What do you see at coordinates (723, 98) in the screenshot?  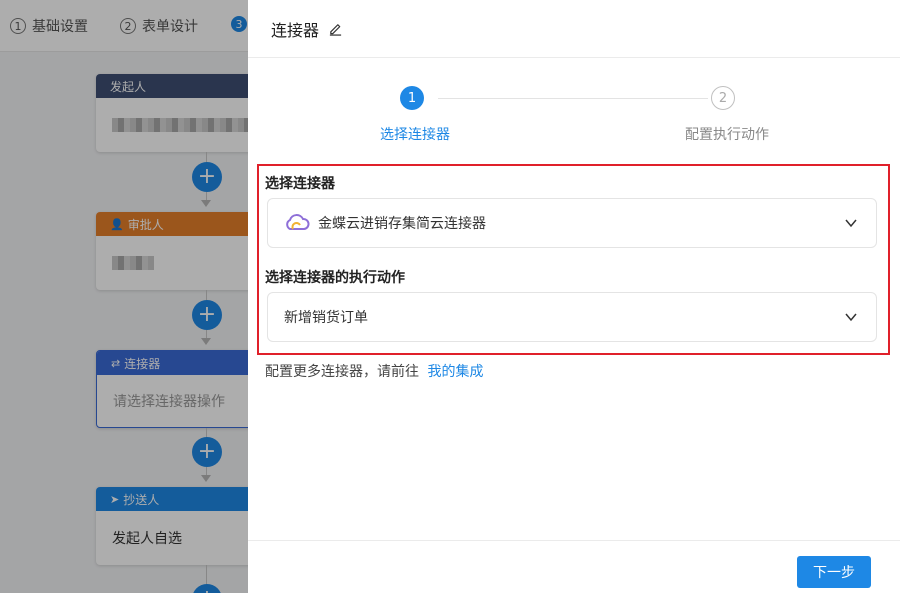 I see `step-2-circle: 2` at bounding box center [723, 98].